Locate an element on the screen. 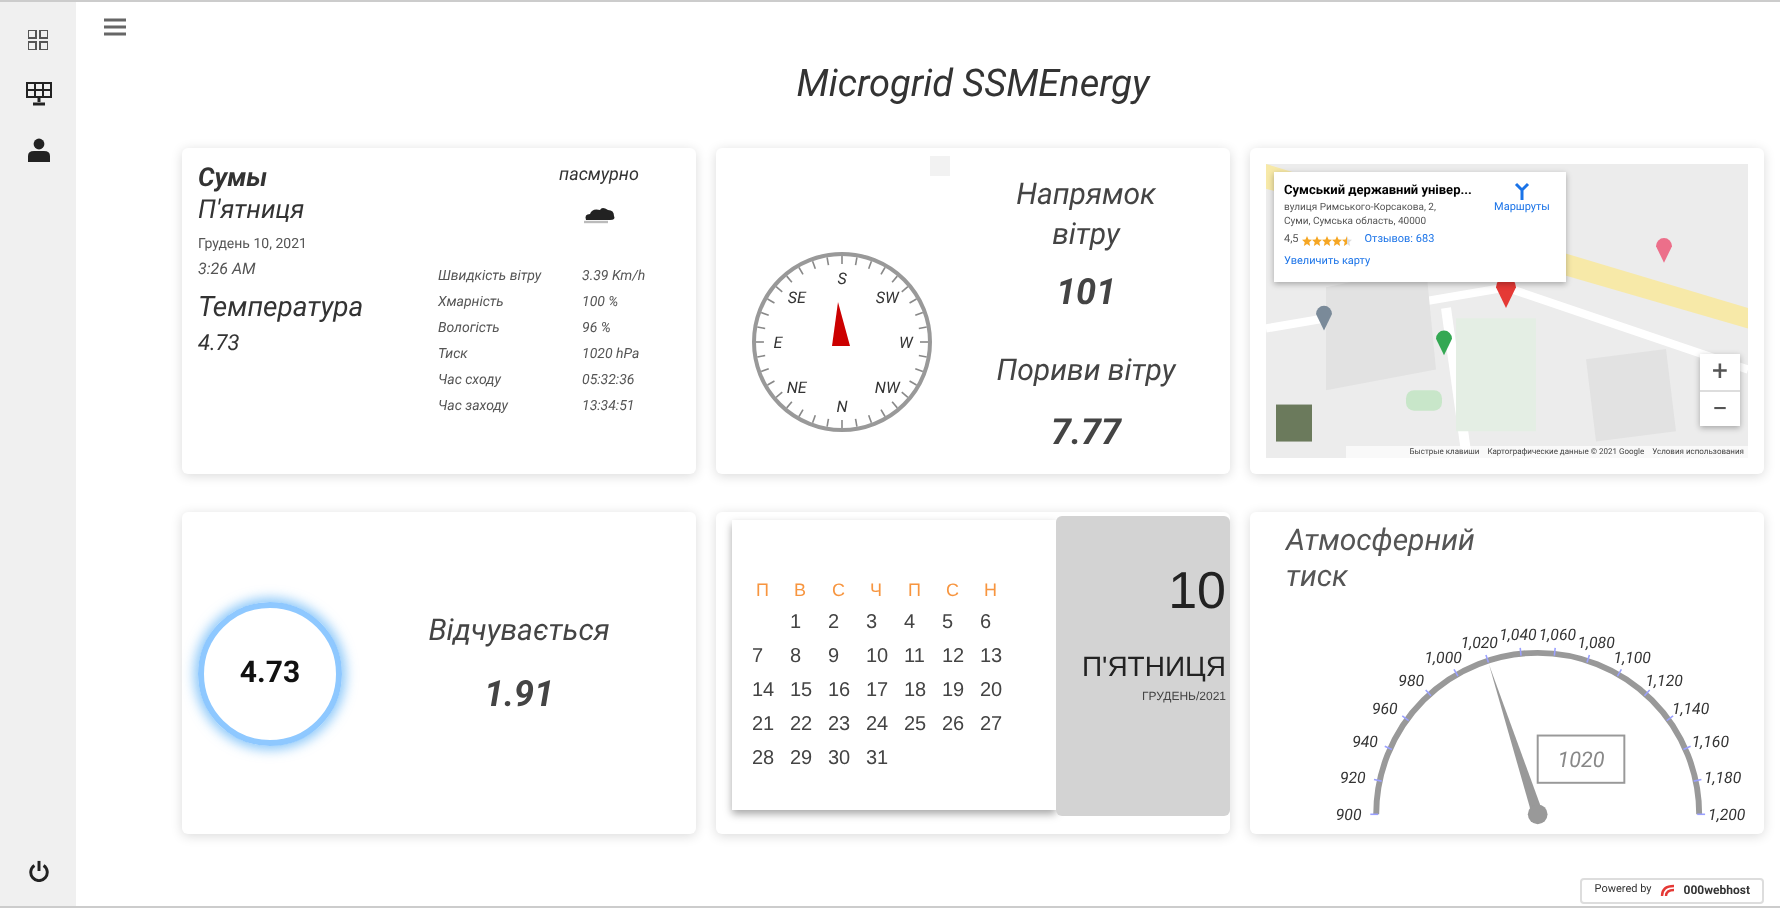 This screenshot has width=1780, height=908. zoom-in-button: + is located at coordinates (1720, 372).